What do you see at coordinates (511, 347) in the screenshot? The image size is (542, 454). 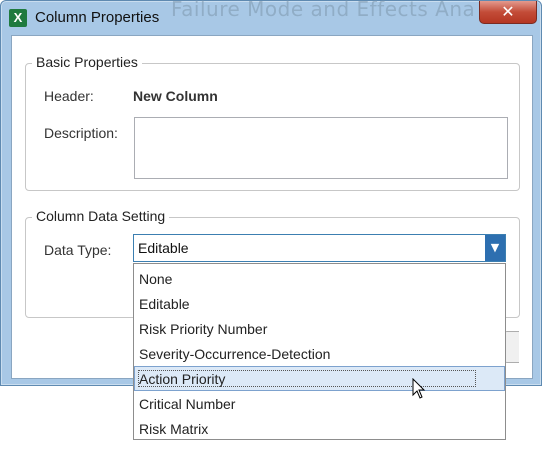 I see `ok-button-partial` at bounding box center [511, 347].